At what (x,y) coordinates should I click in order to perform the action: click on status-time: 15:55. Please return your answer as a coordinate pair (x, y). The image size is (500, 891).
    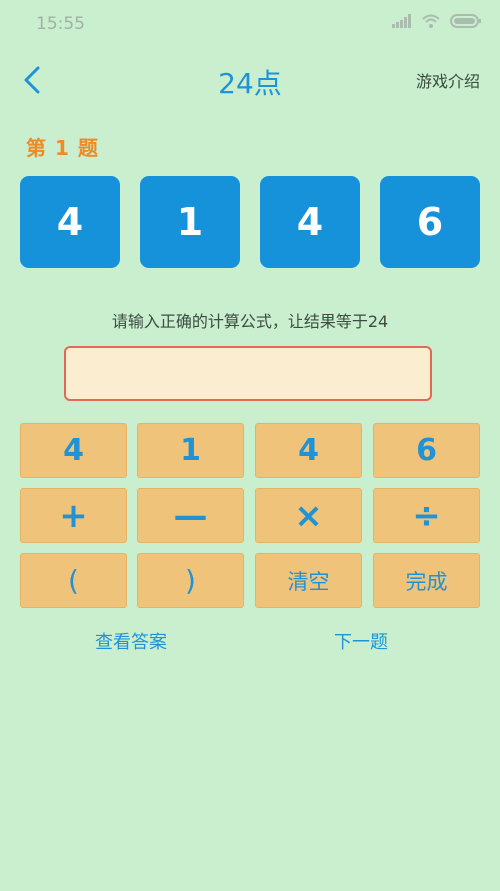
    Looking at the image, I should click on (60, 24).